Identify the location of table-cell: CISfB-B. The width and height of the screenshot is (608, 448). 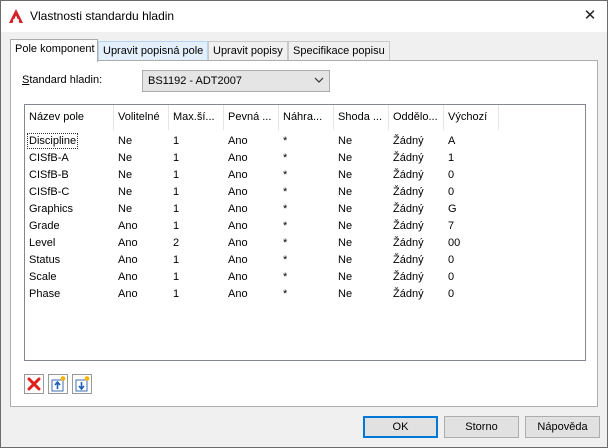
(49, 175).